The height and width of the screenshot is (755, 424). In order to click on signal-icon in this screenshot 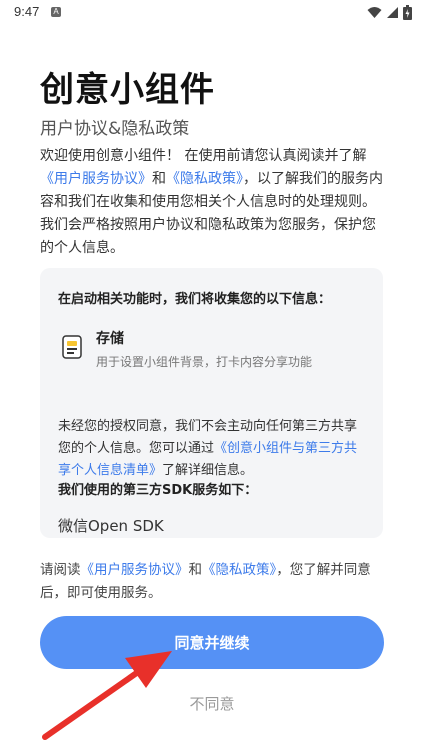, I will do `click(392, 12)`.